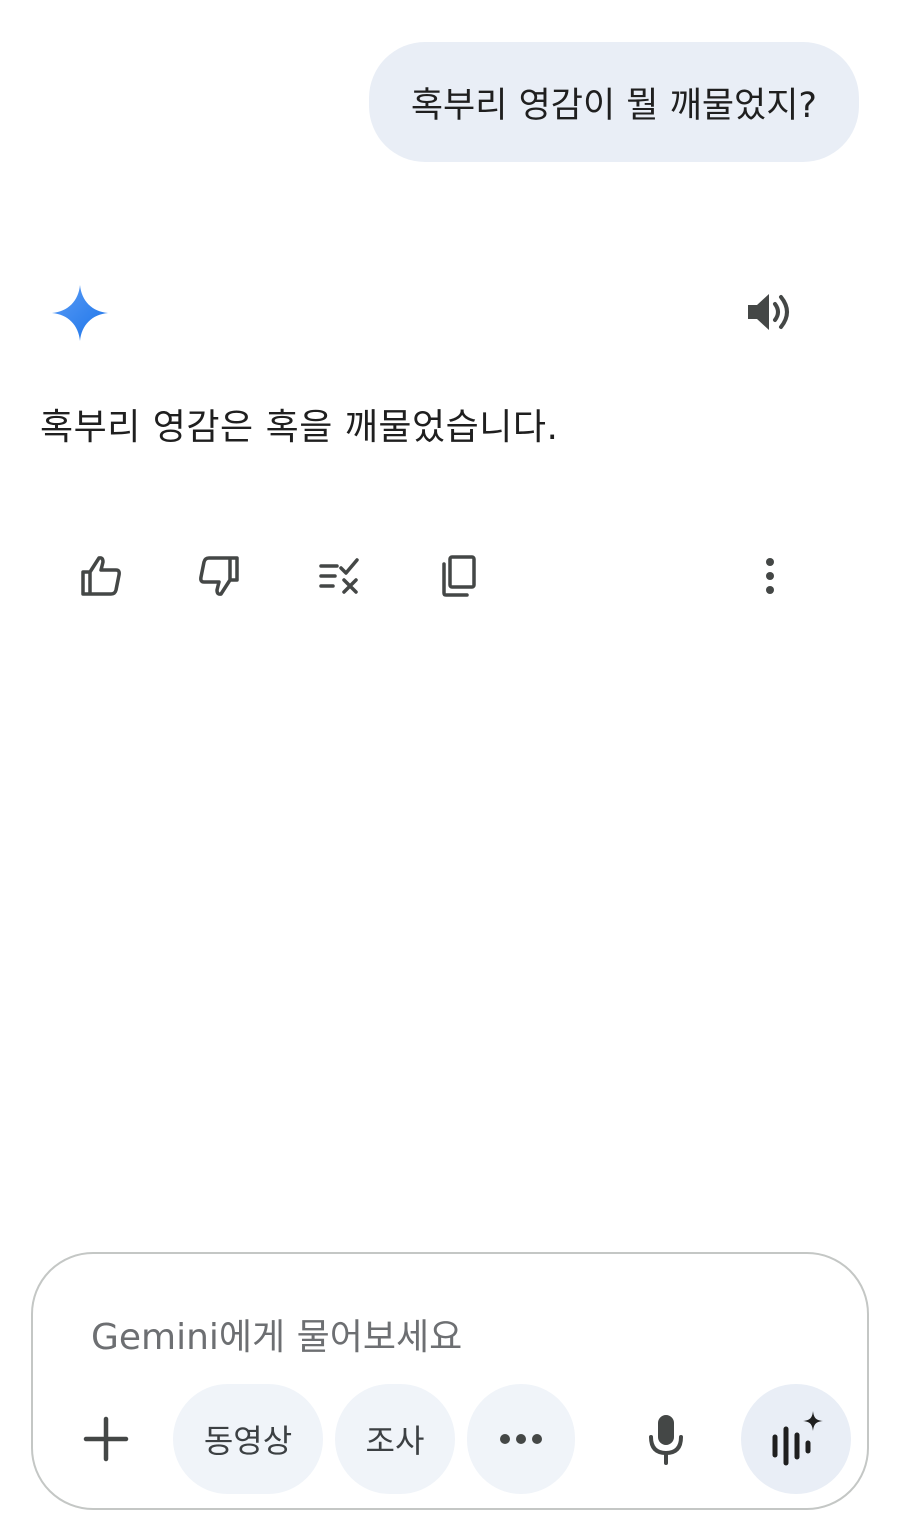 Image resolution: width=900 pixels, height=1525 pixels. Describe the element at coordinates (613, 105) in the screenshot. I see `user-message-text: 혹부리 영감이 뭘 깨물었지?` at that location.